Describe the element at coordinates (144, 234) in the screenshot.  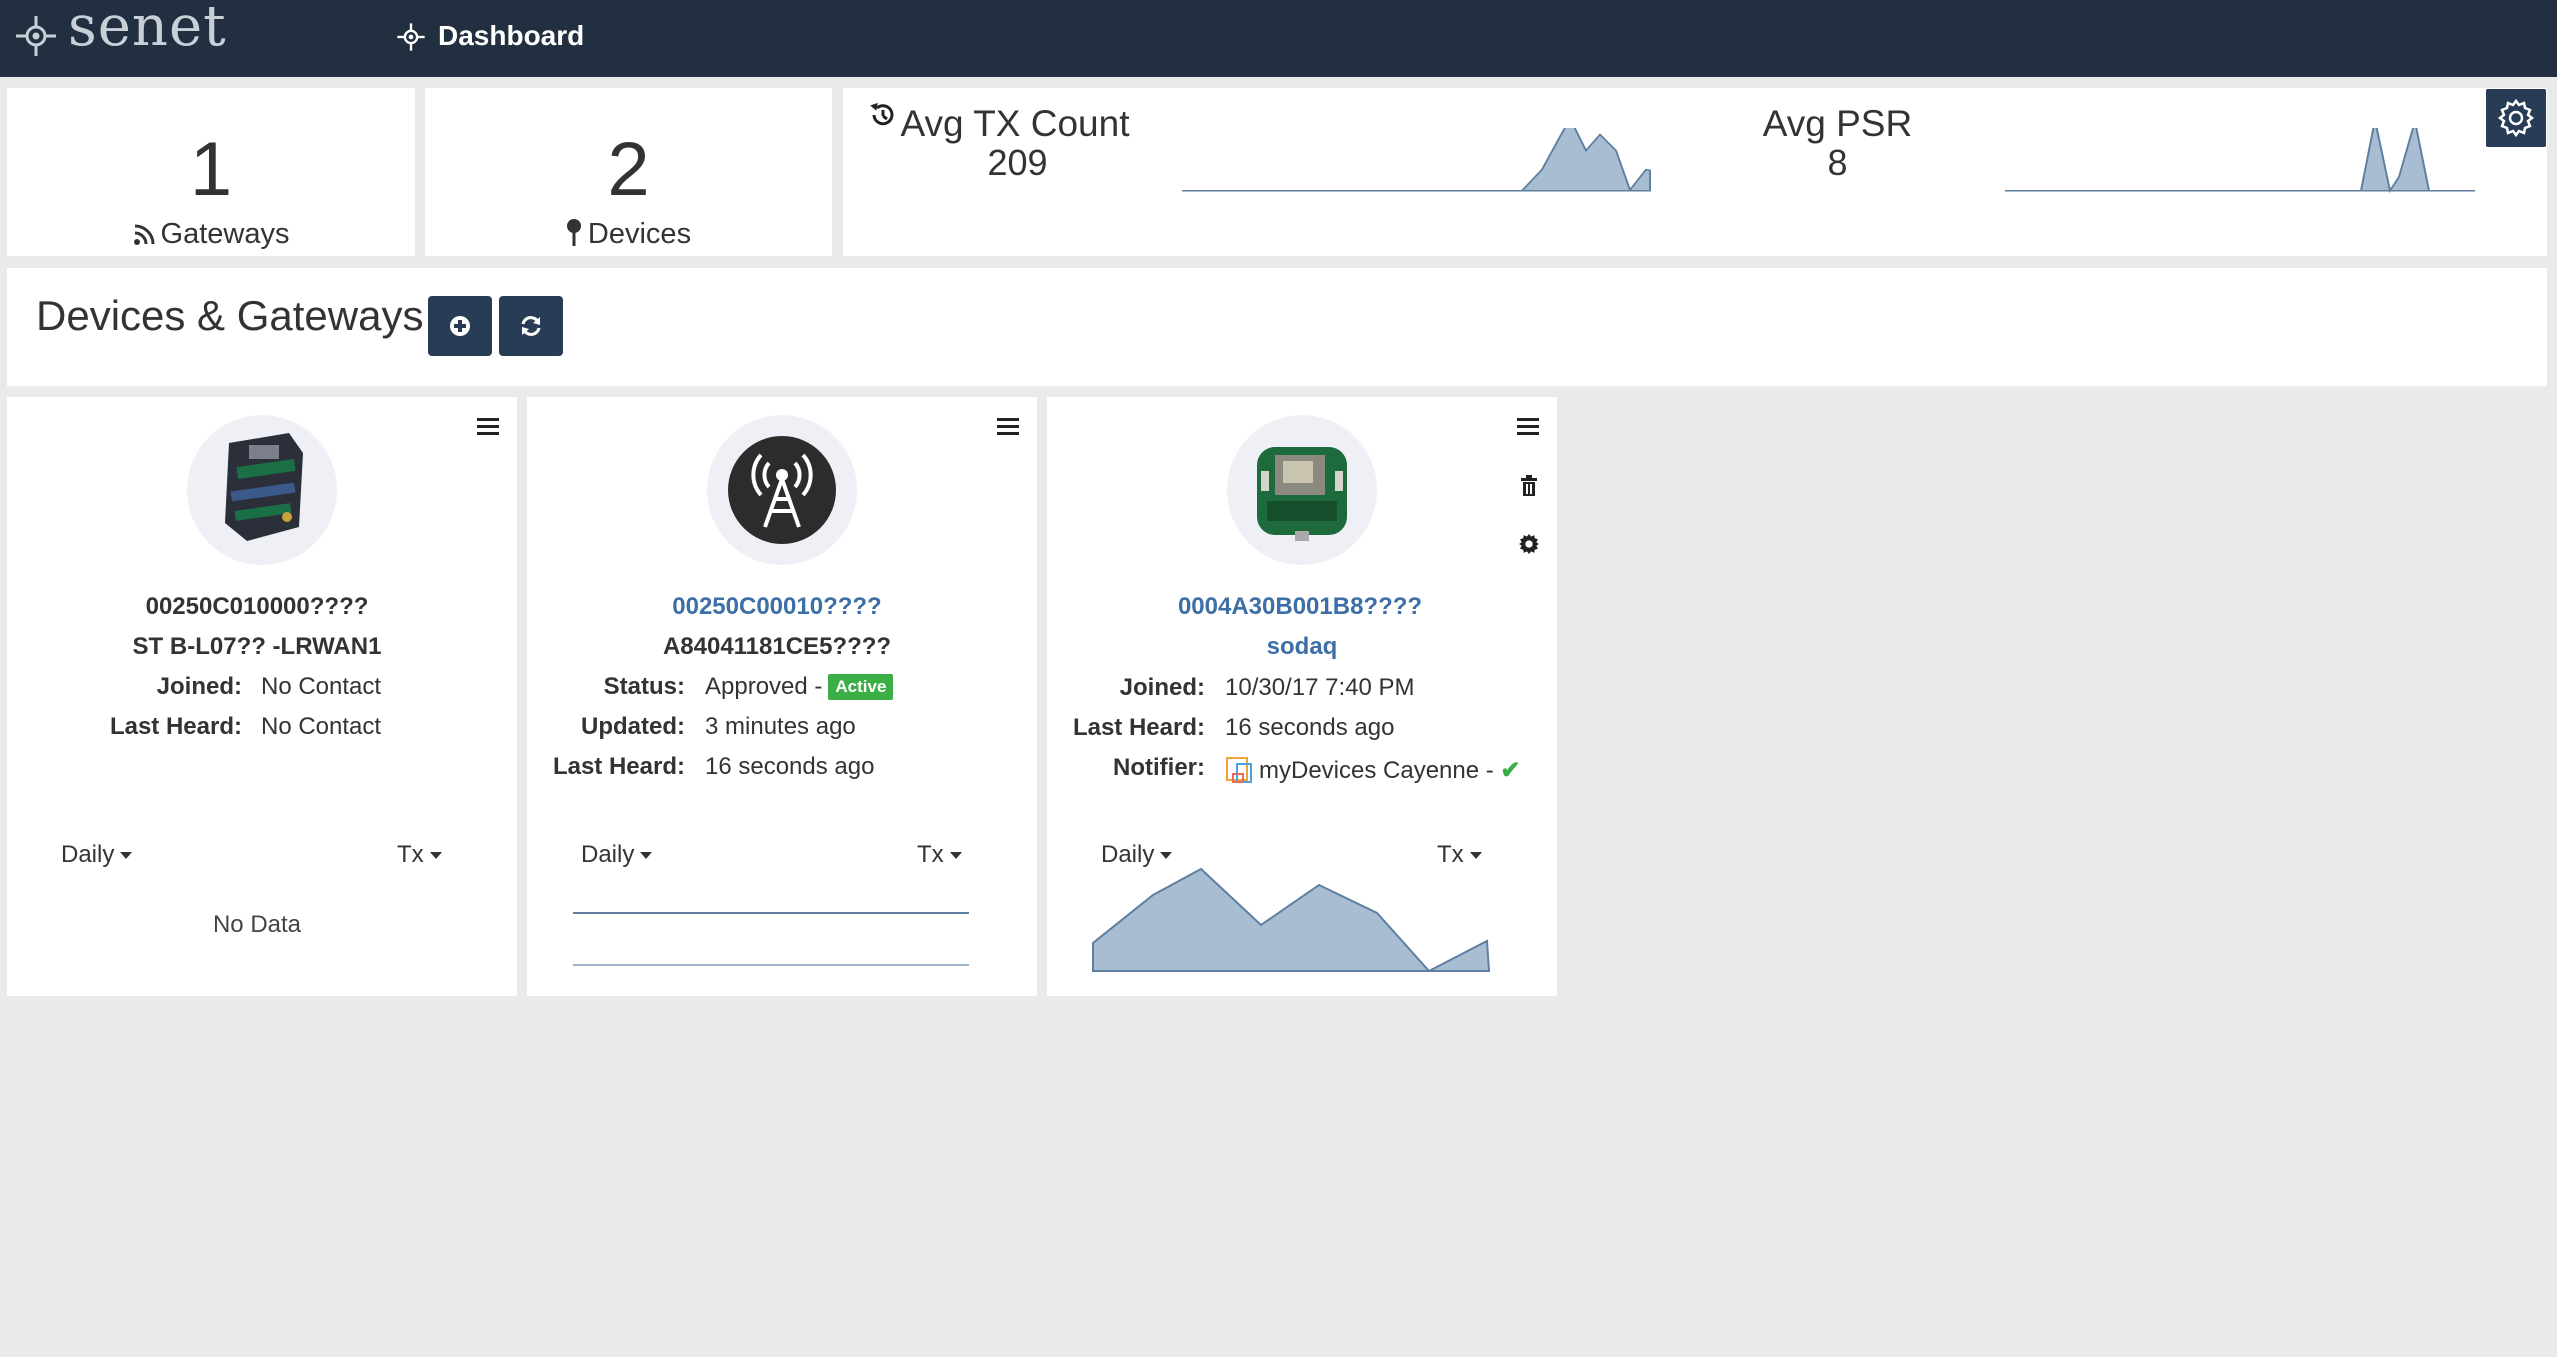
I see `rss-icon` at that location.